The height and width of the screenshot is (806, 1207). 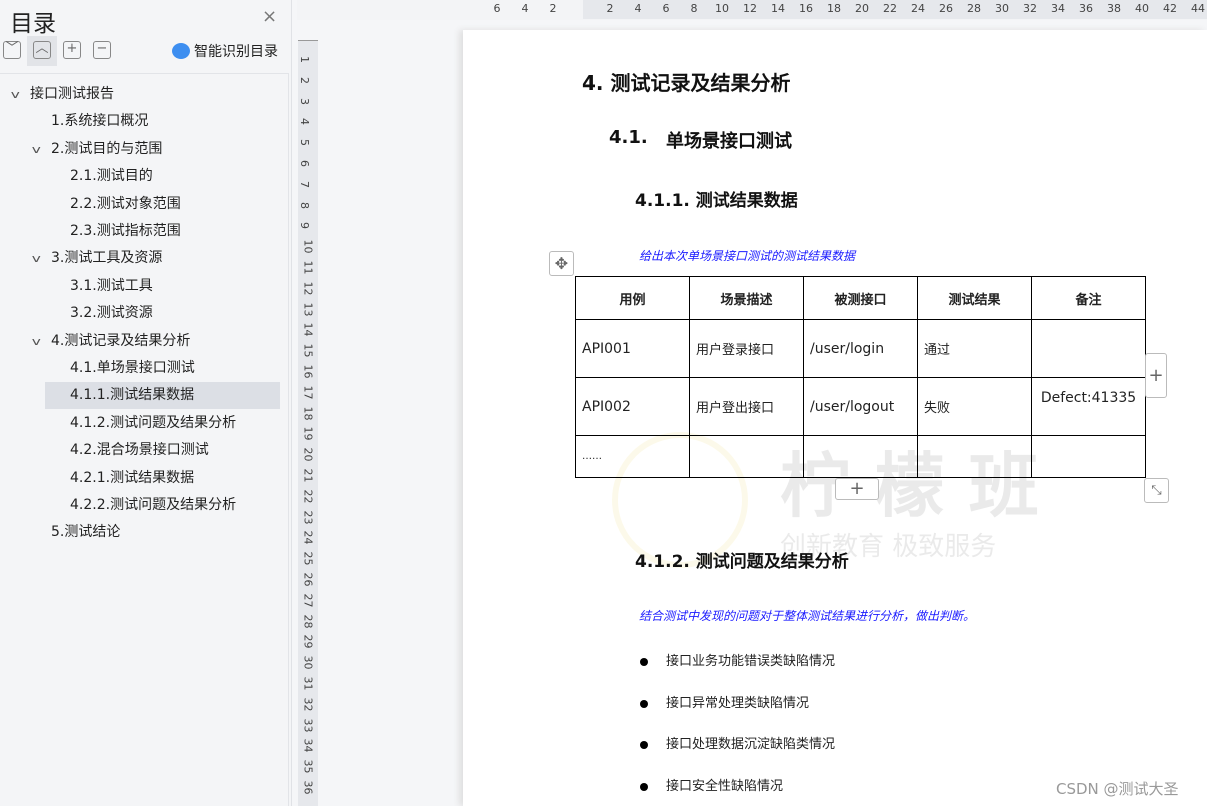 I want to click on toc-item: 4.2.混合场景接口测试, so click(x=139, y=450).